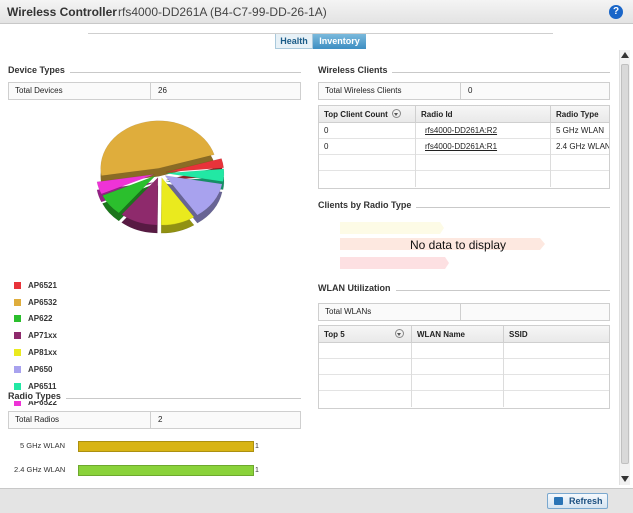 The height and width of the screenshot is (513, 633). I want to click on total-radios-row: Total Radios 2, so click(154, 420).